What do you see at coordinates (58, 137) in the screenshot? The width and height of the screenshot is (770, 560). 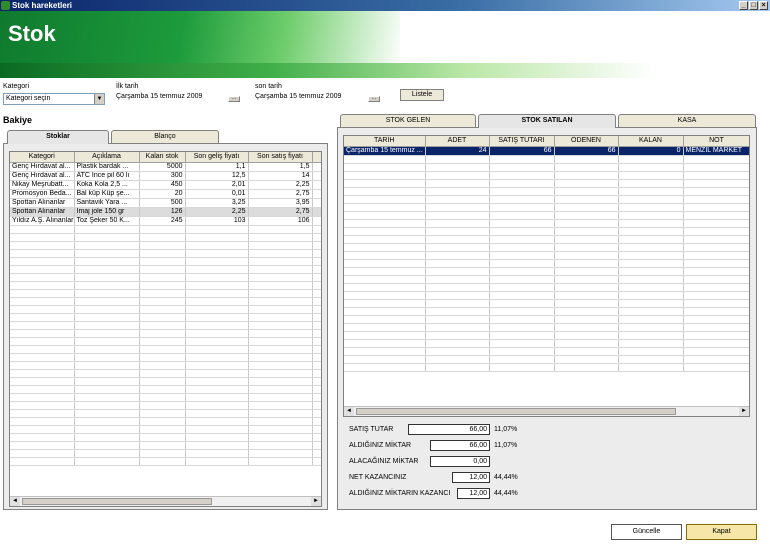 I see `tab-stoklar: Stoklar` at bounding box center [58, 137].